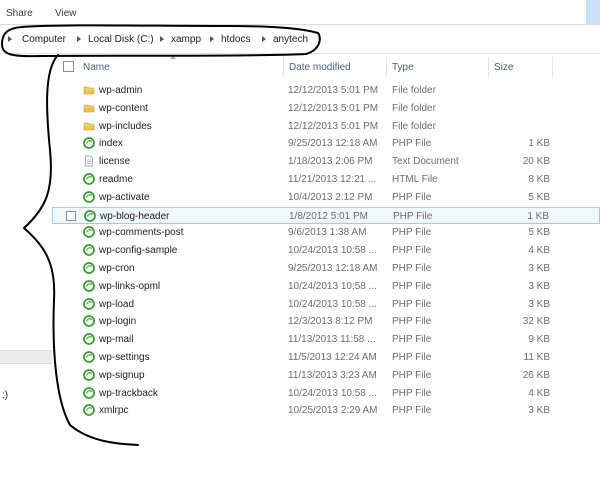 This screenshot has height=481, width=600. Describe the element at coordinates (173, 57) in the screenshot. I see `sort-ascending-icon` at that location.